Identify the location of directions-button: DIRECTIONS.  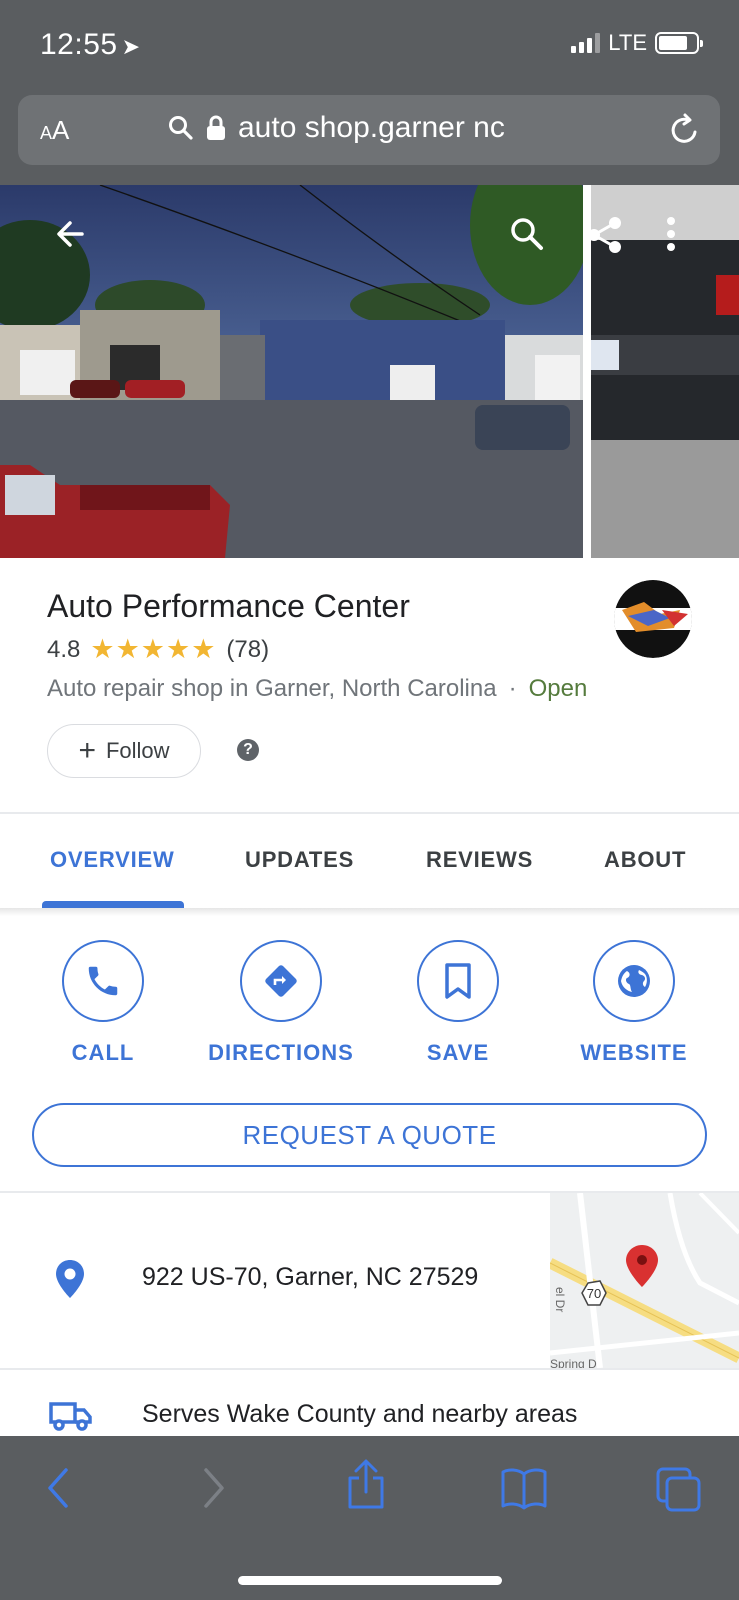
(281, 1003).